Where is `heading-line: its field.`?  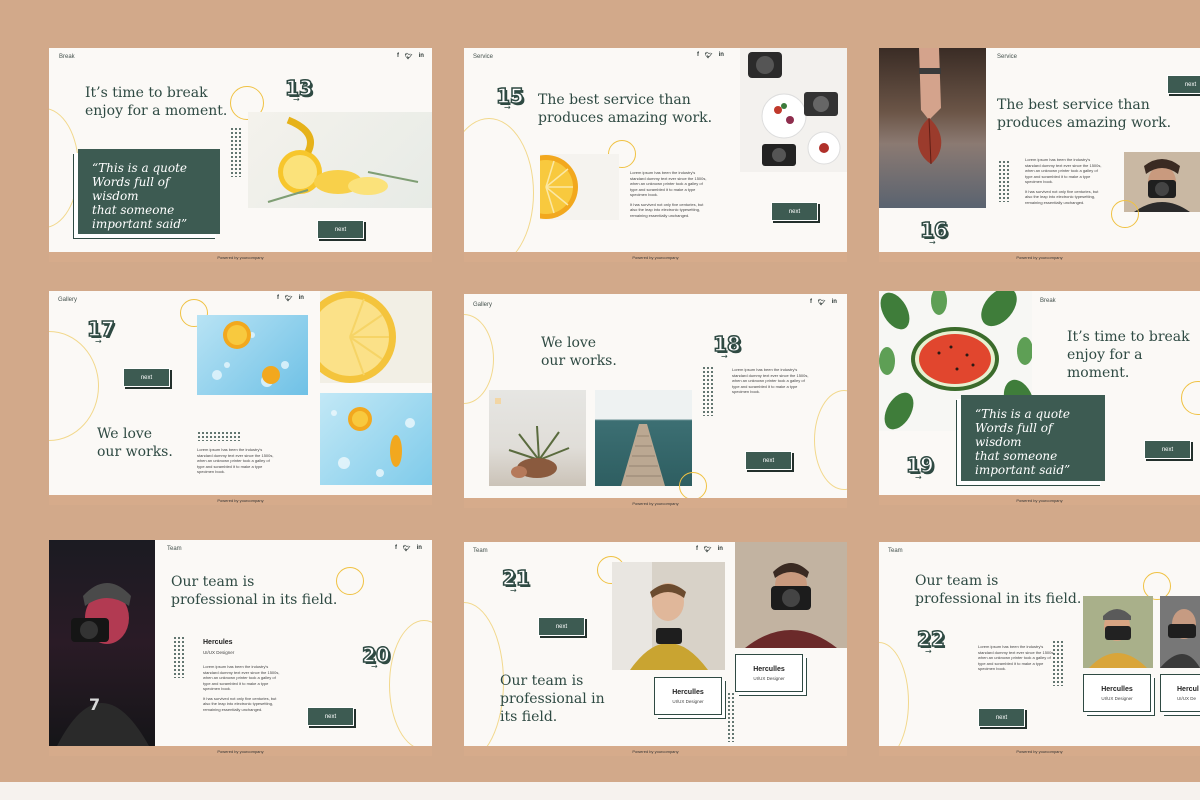 heading-line: its field. is located at coordinates (529, 717).